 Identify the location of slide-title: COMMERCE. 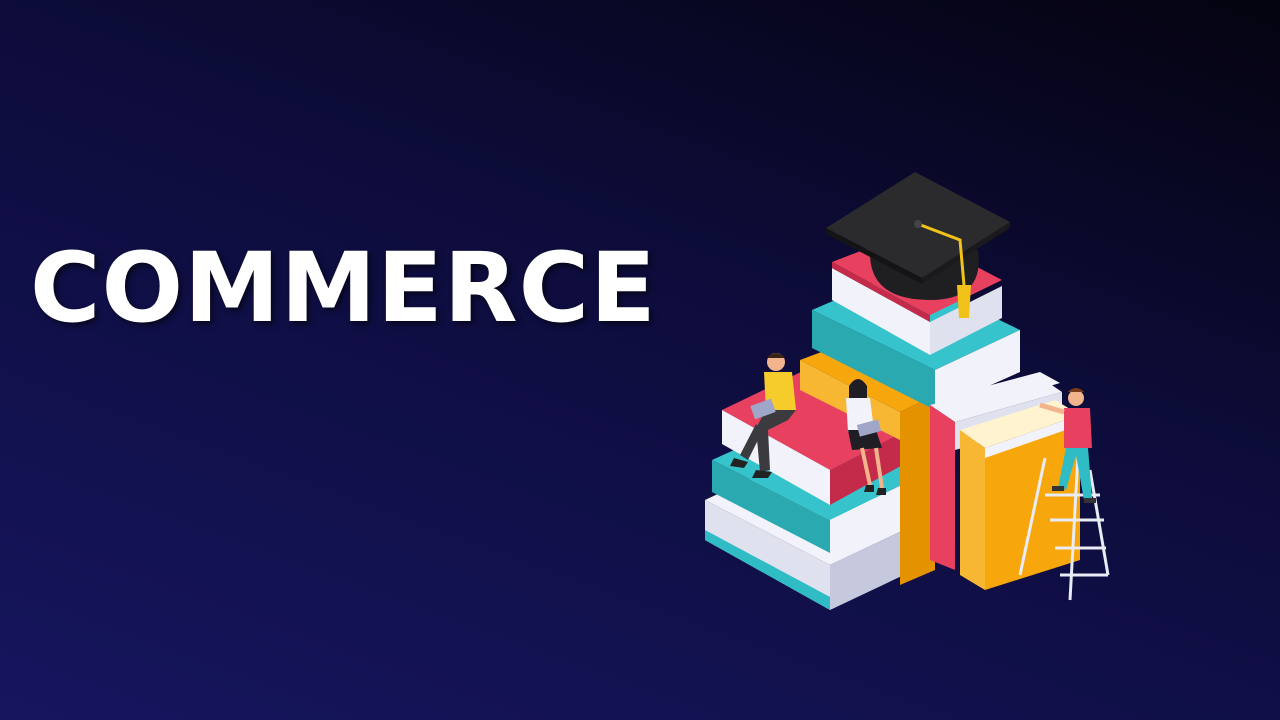
(343, 288).